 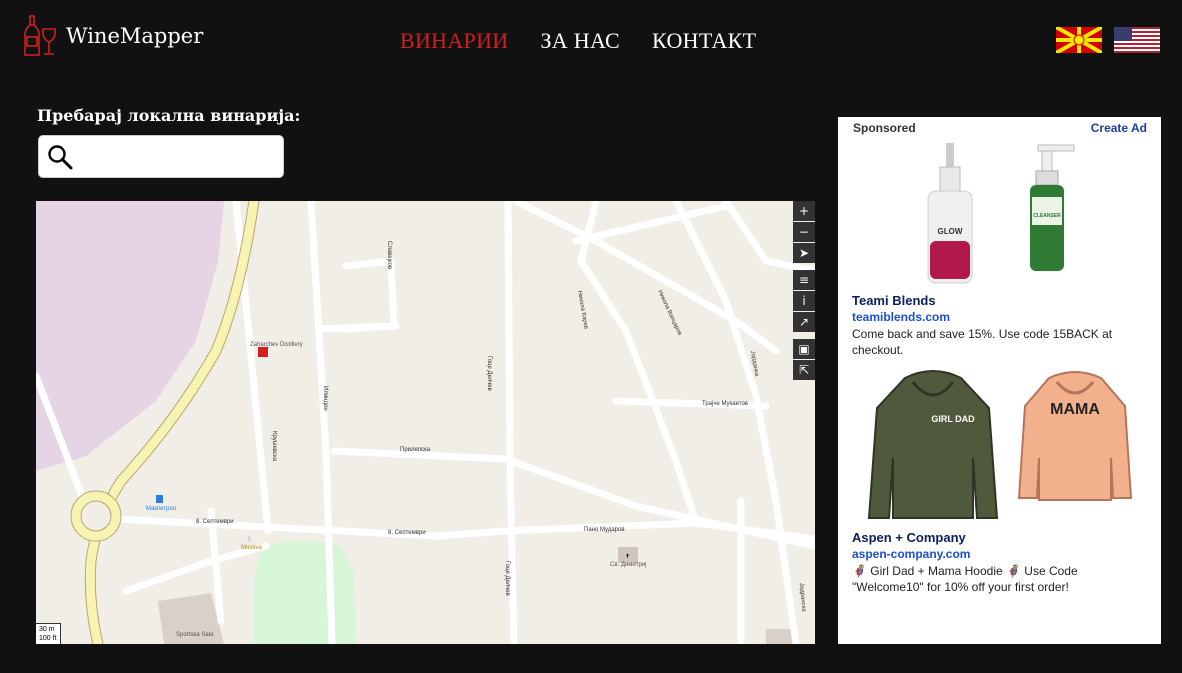 I want to click on street-label: Прилепска, so click(x=415, y=450).